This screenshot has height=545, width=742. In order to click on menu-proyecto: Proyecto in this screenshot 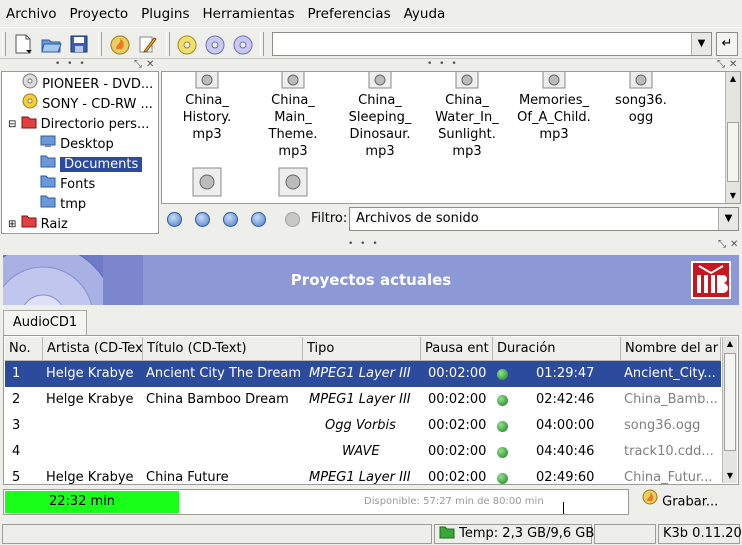, I will do `click(98, 14)`.